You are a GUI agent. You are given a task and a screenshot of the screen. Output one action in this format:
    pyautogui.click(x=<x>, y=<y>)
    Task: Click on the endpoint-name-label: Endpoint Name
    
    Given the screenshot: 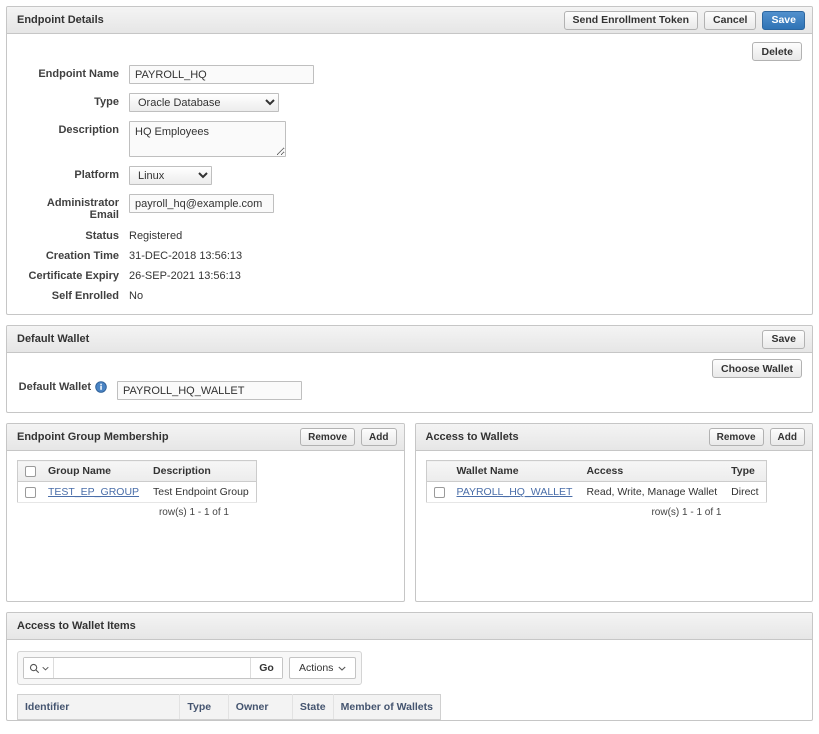 What is the action you would take?
    pyautogui.click(x=78, y=74)
    